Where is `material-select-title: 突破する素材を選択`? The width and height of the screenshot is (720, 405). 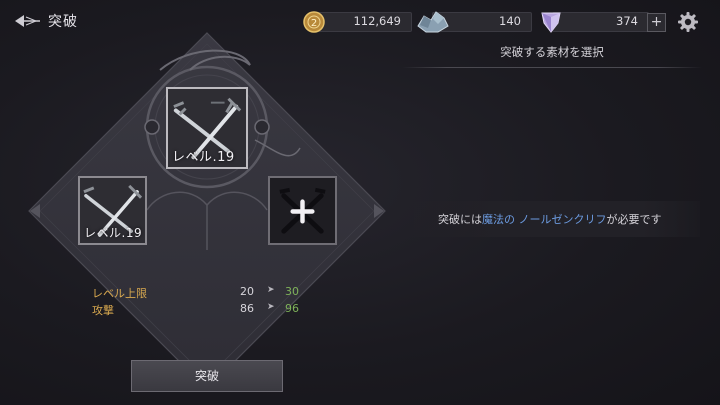
material-select-title: 突破する素材を選択 is located at coordinates (552, 52).